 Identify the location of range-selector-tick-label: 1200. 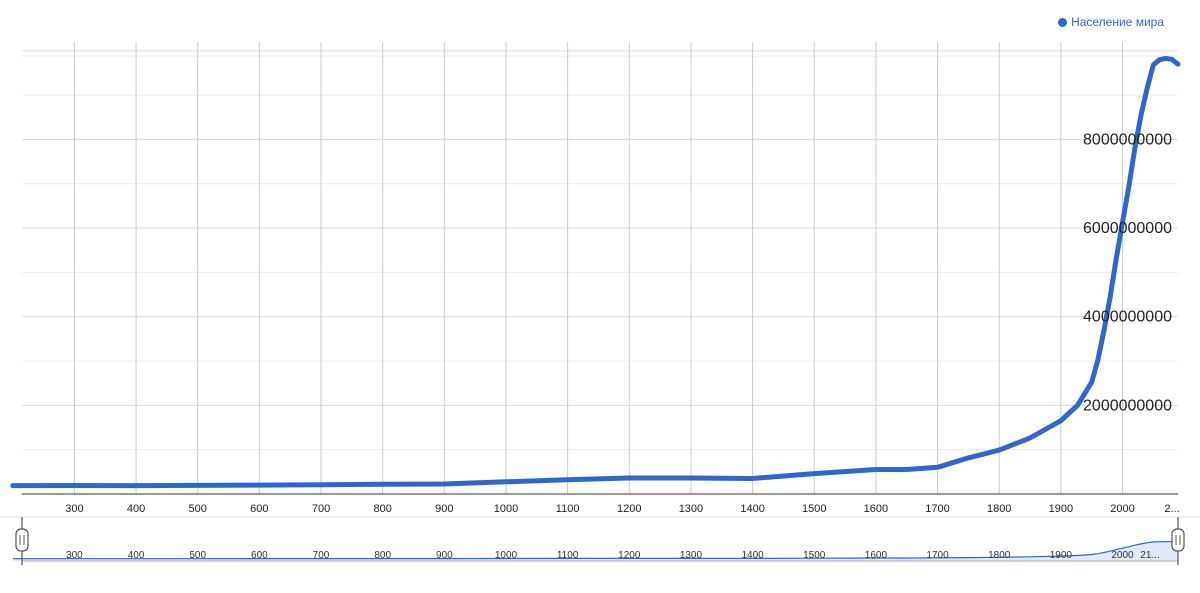
(629, 555).